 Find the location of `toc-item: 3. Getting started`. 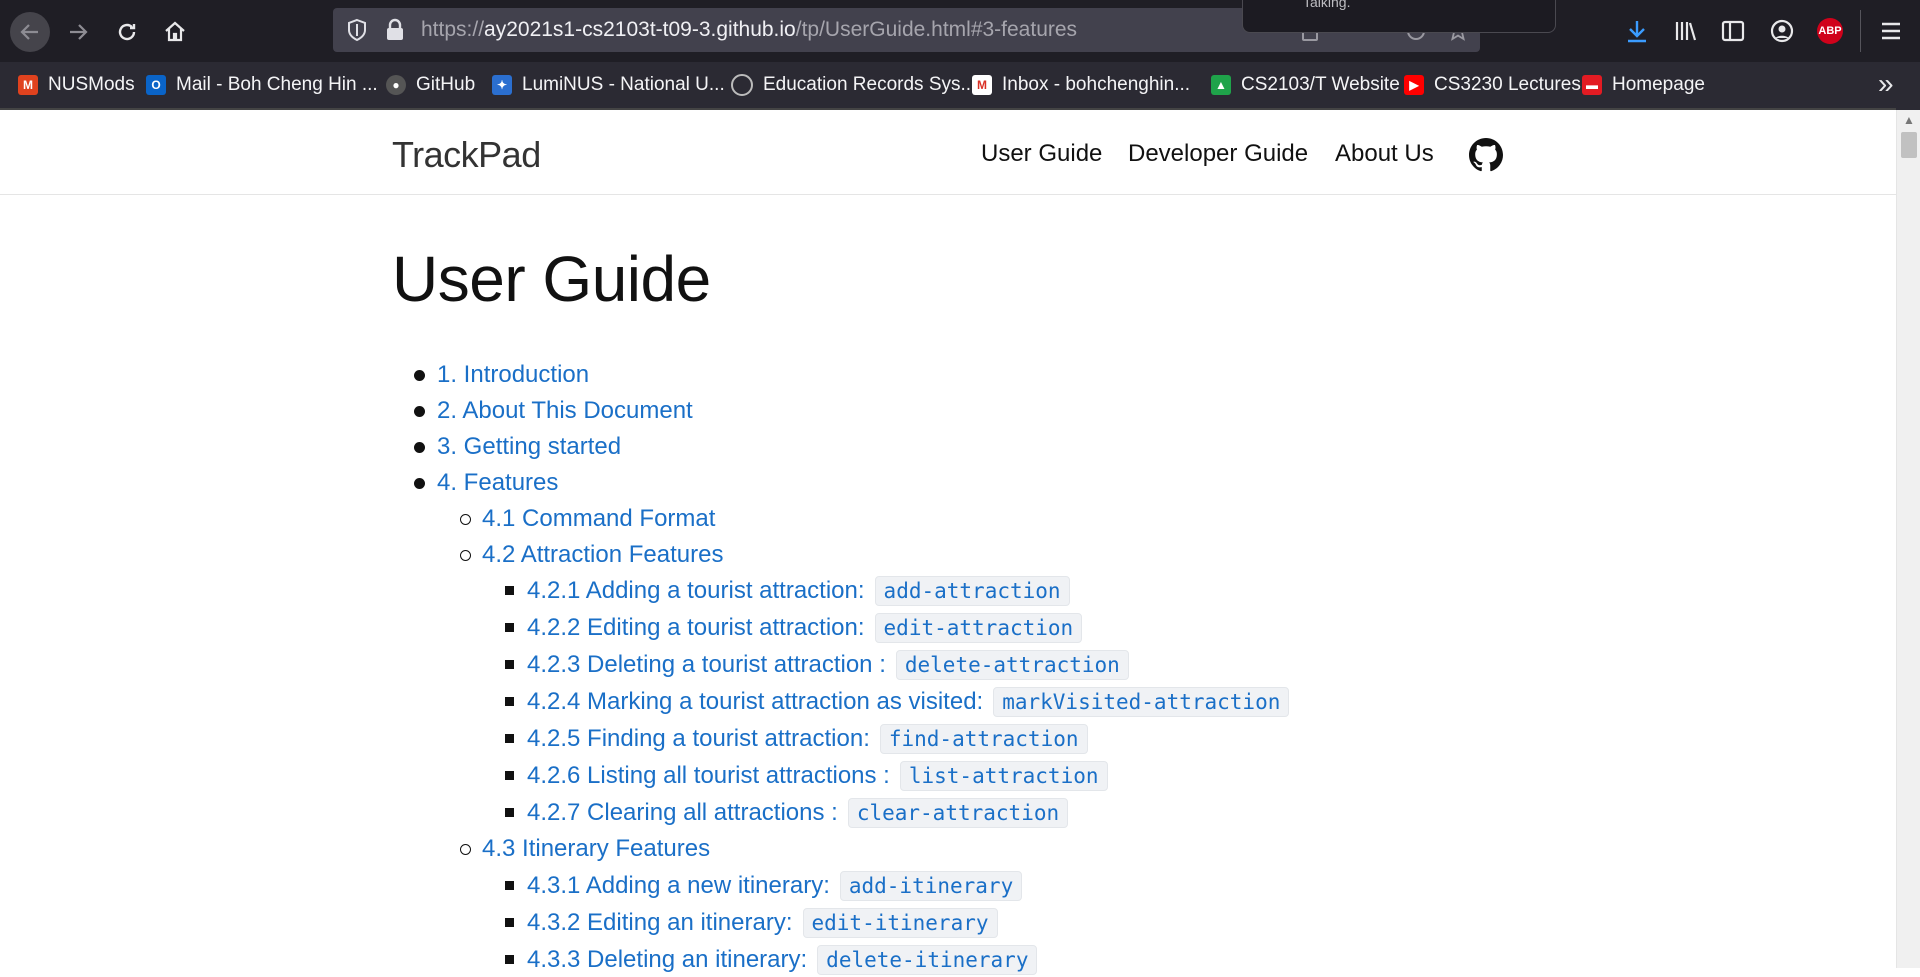

toc-item: 3. Getting started is located at coordinates (517, 447).